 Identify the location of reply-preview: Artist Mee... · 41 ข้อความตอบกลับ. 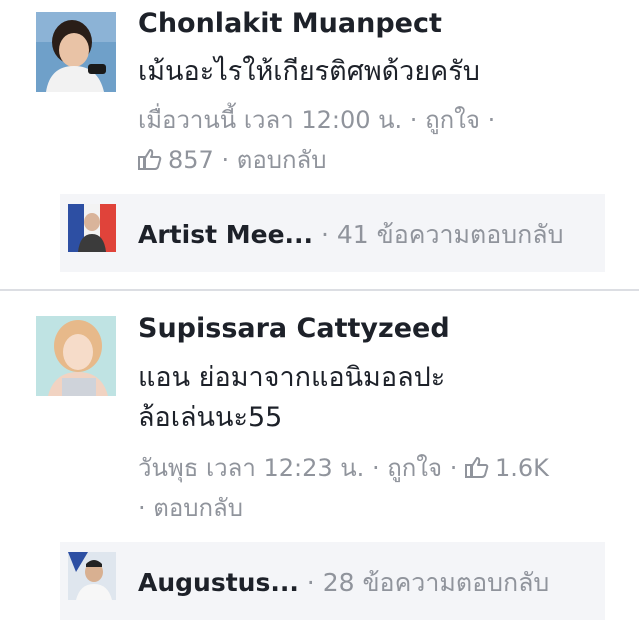
(332, 233).